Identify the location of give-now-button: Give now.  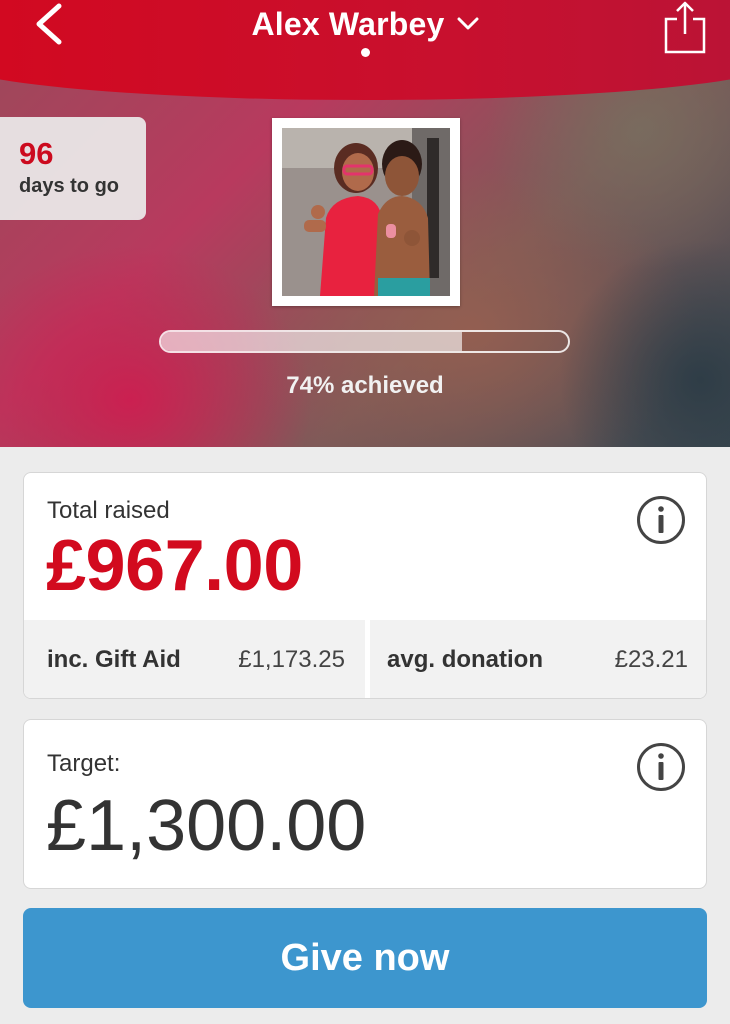
(365, 958).